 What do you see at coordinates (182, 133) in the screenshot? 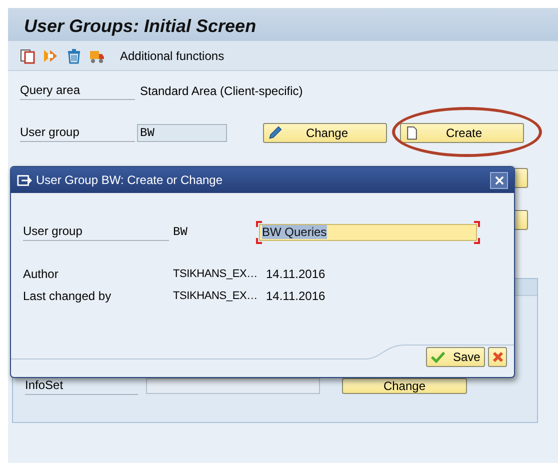
I see `user-group-input: BW` at bounding box center [182, 133].